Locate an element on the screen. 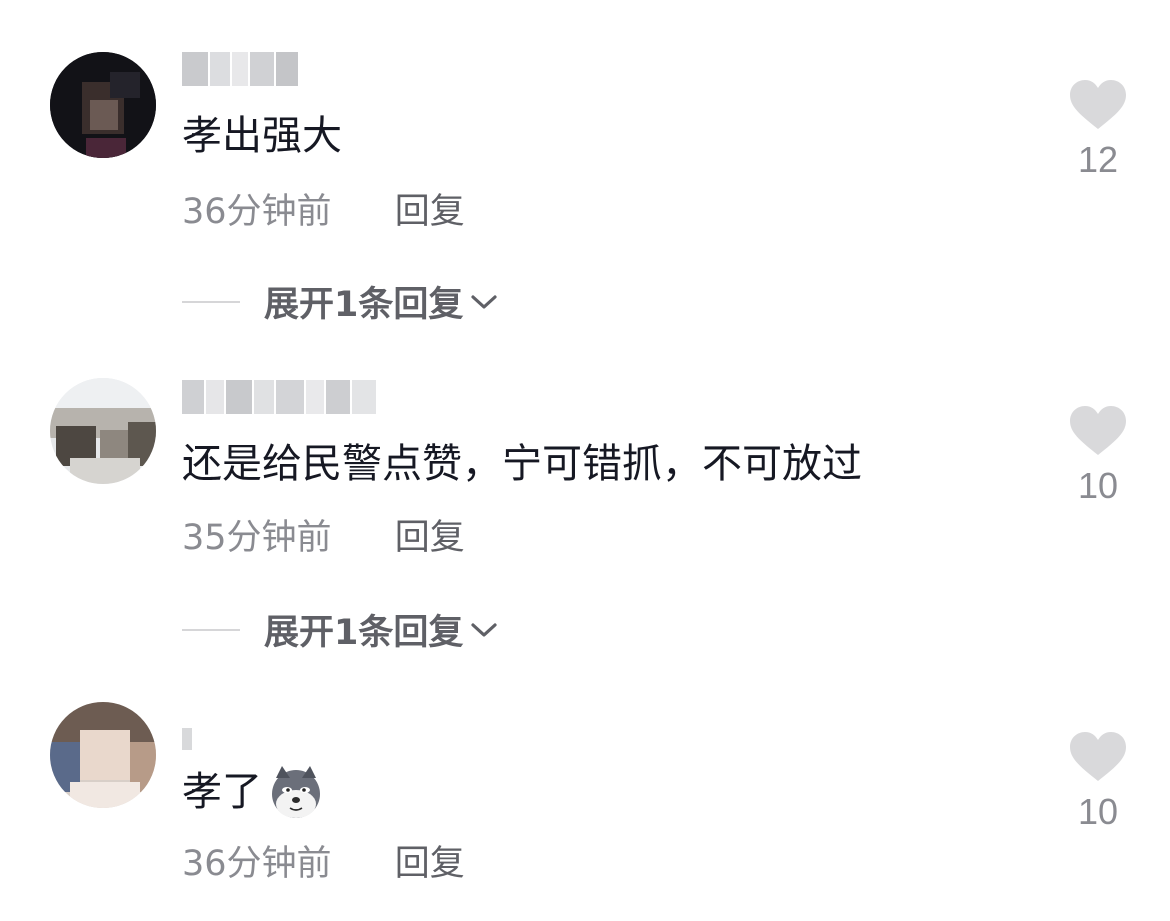 This screenshot has height=921, width=1170. timestamp: 35分钟前 is located at coordinates (257, 538).